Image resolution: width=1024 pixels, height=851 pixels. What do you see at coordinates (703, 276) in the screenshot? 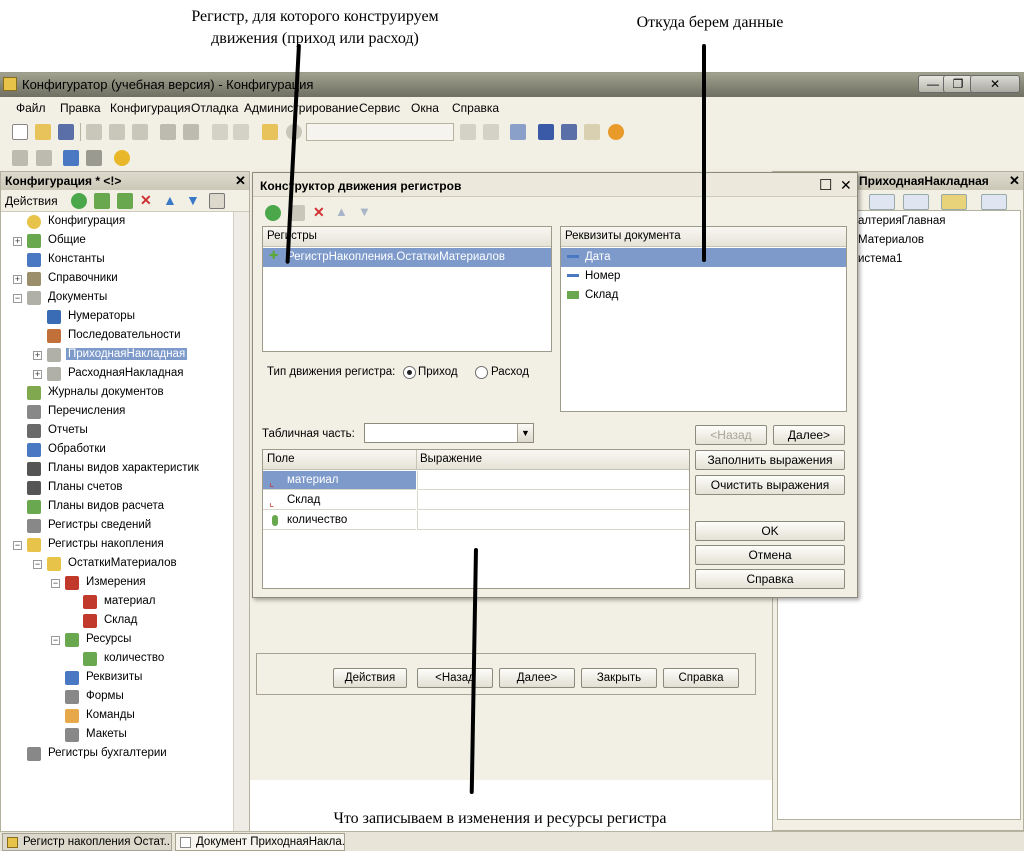
I see `attribute-row-number: Номер` at bounding box center [703, 276].